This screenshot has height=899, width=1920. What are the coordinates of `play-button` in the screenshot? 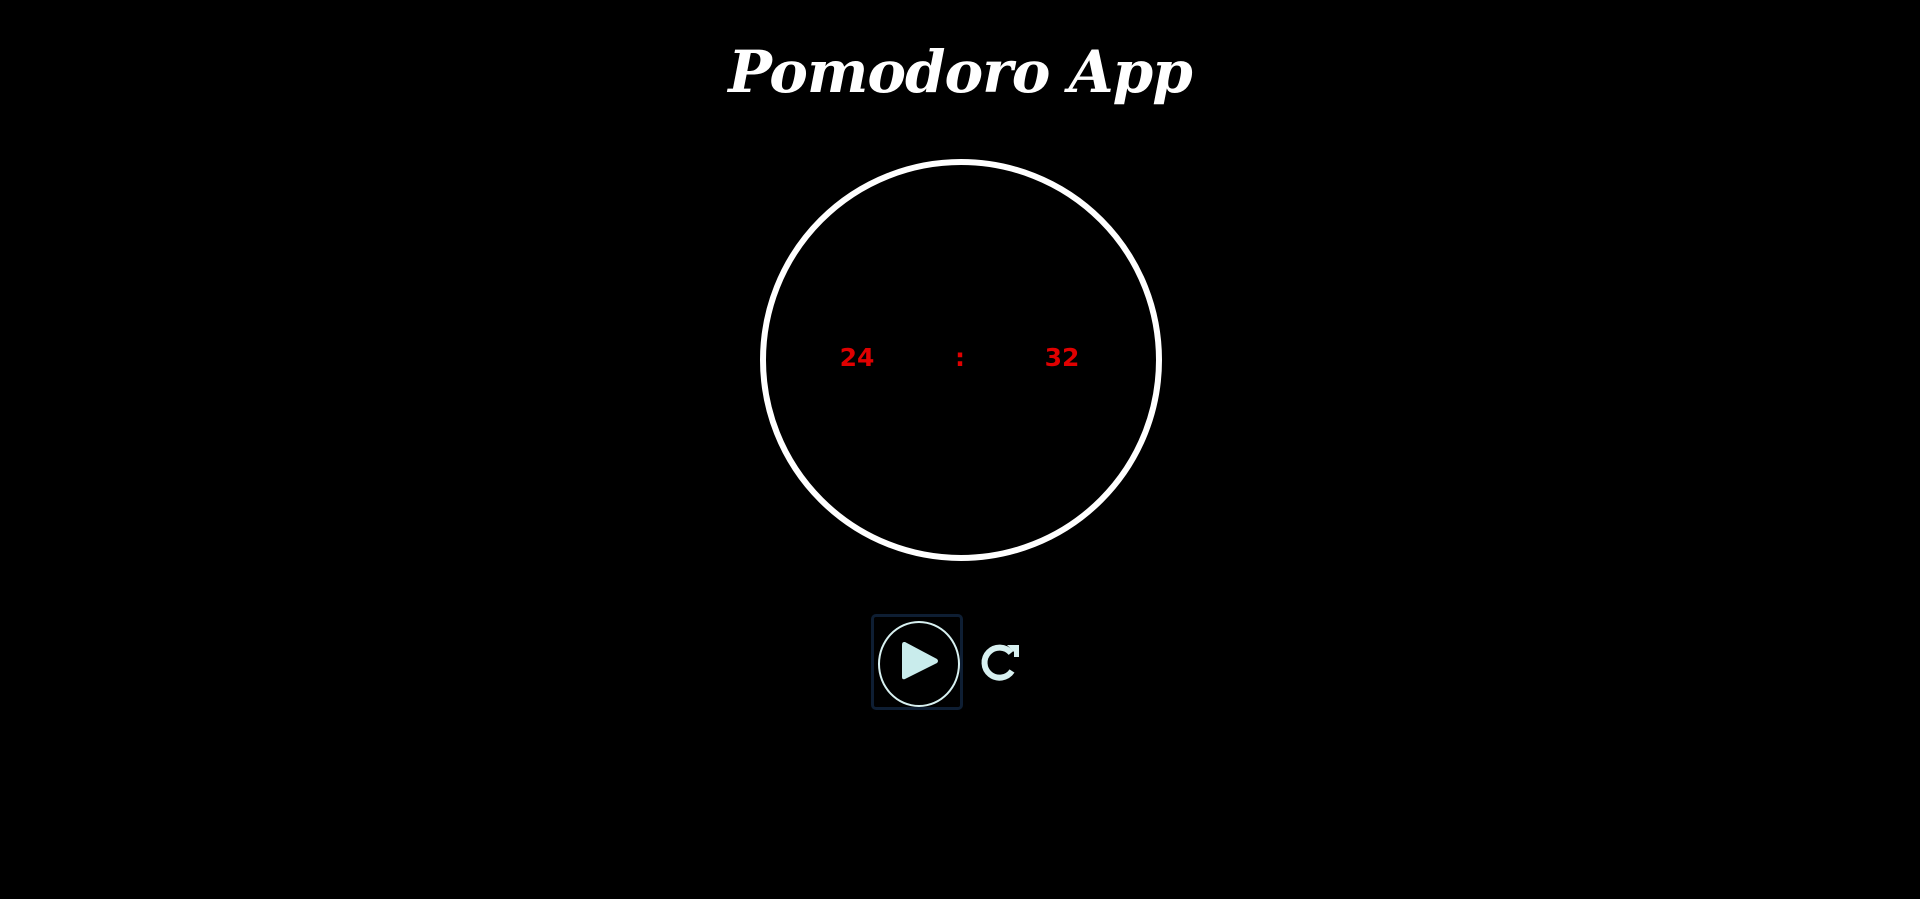 It's located at (917, 662).